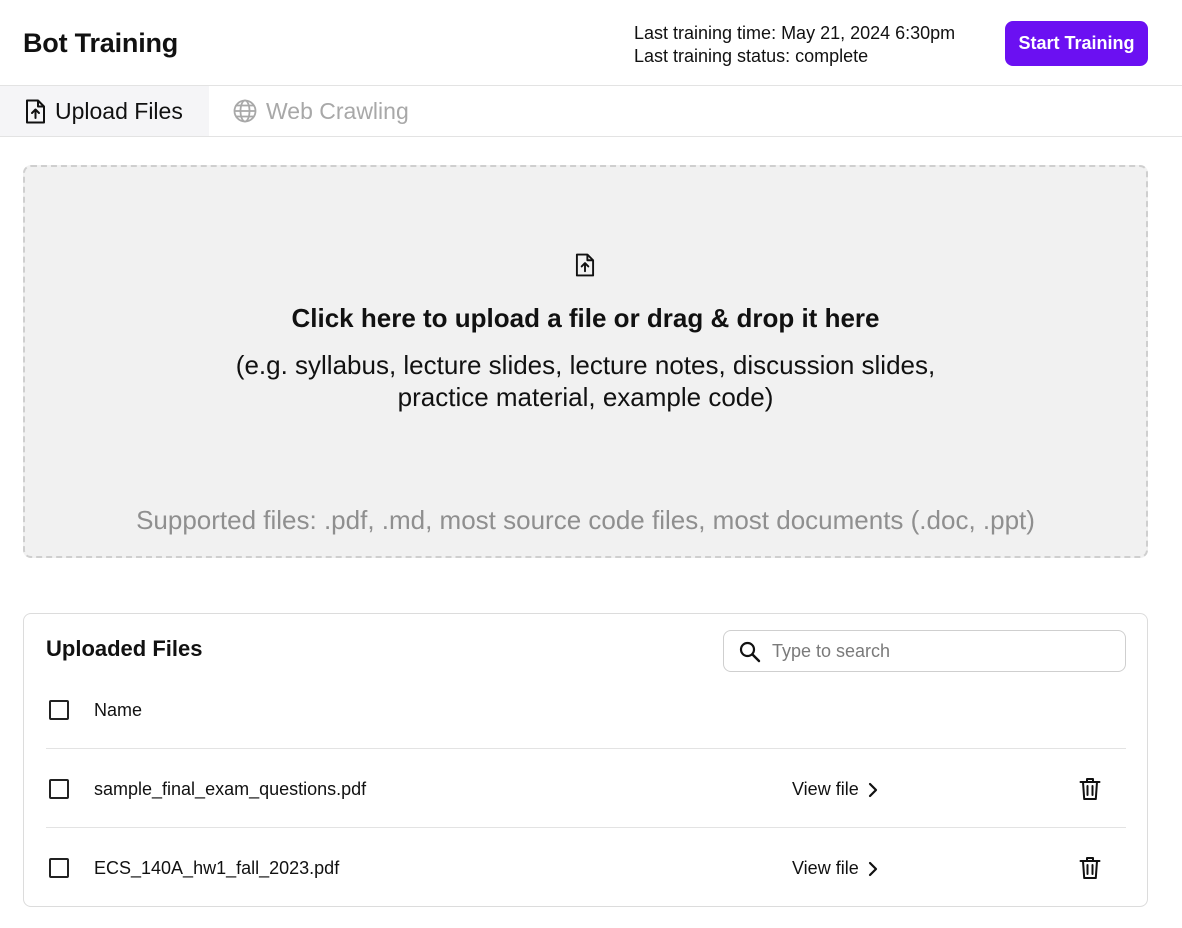 Image resolution: width=1182 pixels, height=928 pixels. Describe the element at coordinates (942, 651) in the screenshot. I see `search-input` at that location.